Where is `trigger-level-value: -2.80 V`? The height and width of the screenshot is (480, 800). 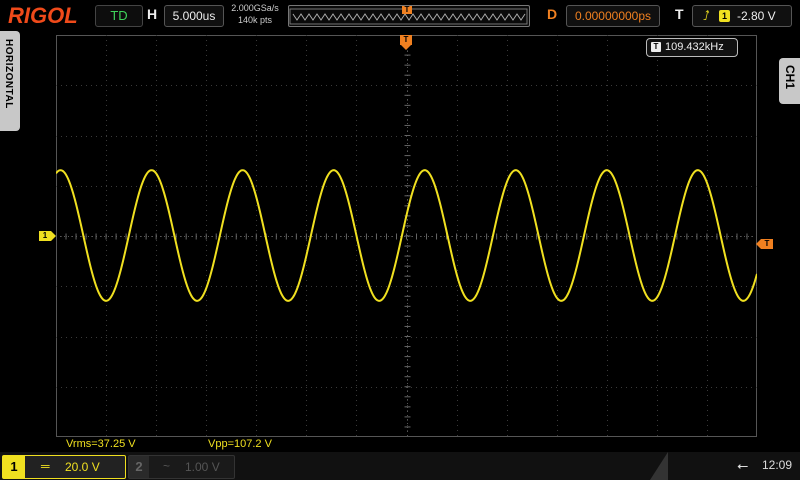 trigger-level-value: -2.80 V is located at coordinates (756, 16).